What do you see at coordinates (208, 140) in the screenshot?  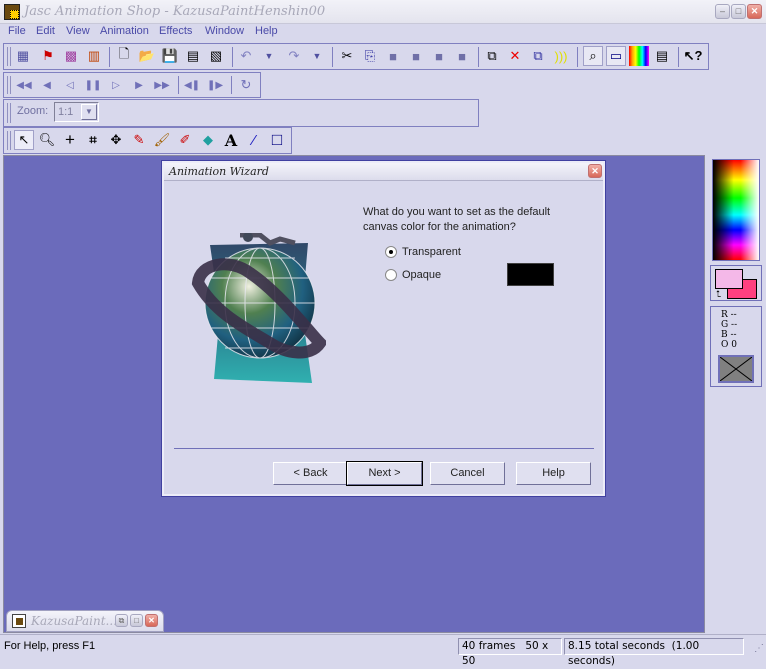 I see `fill-tool-icon: ◆` at bounding box center [208, 140].